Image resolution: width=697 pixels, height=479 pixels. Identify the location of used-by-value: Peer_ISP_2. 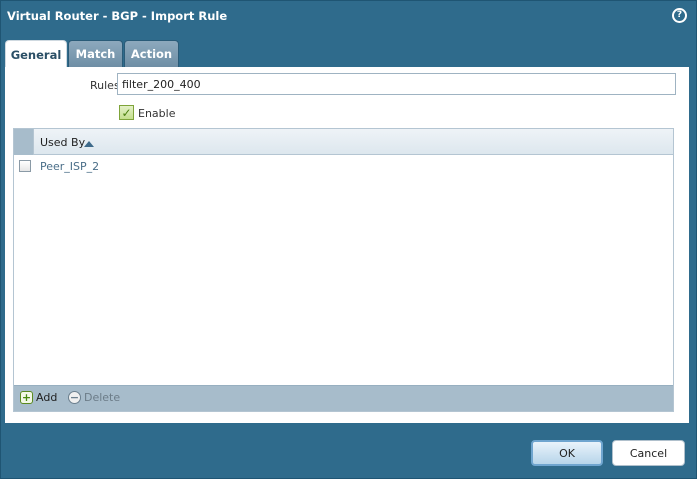
(70, 166).